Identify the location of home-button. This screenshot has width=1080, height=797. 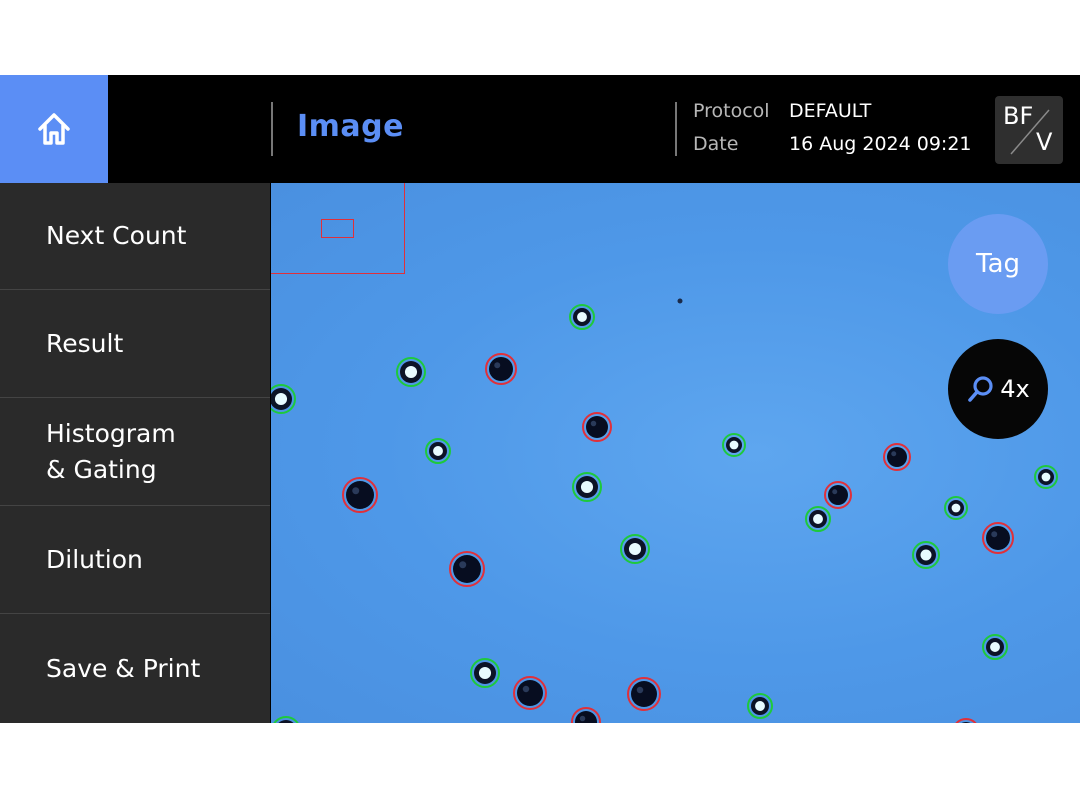
(54, 129).